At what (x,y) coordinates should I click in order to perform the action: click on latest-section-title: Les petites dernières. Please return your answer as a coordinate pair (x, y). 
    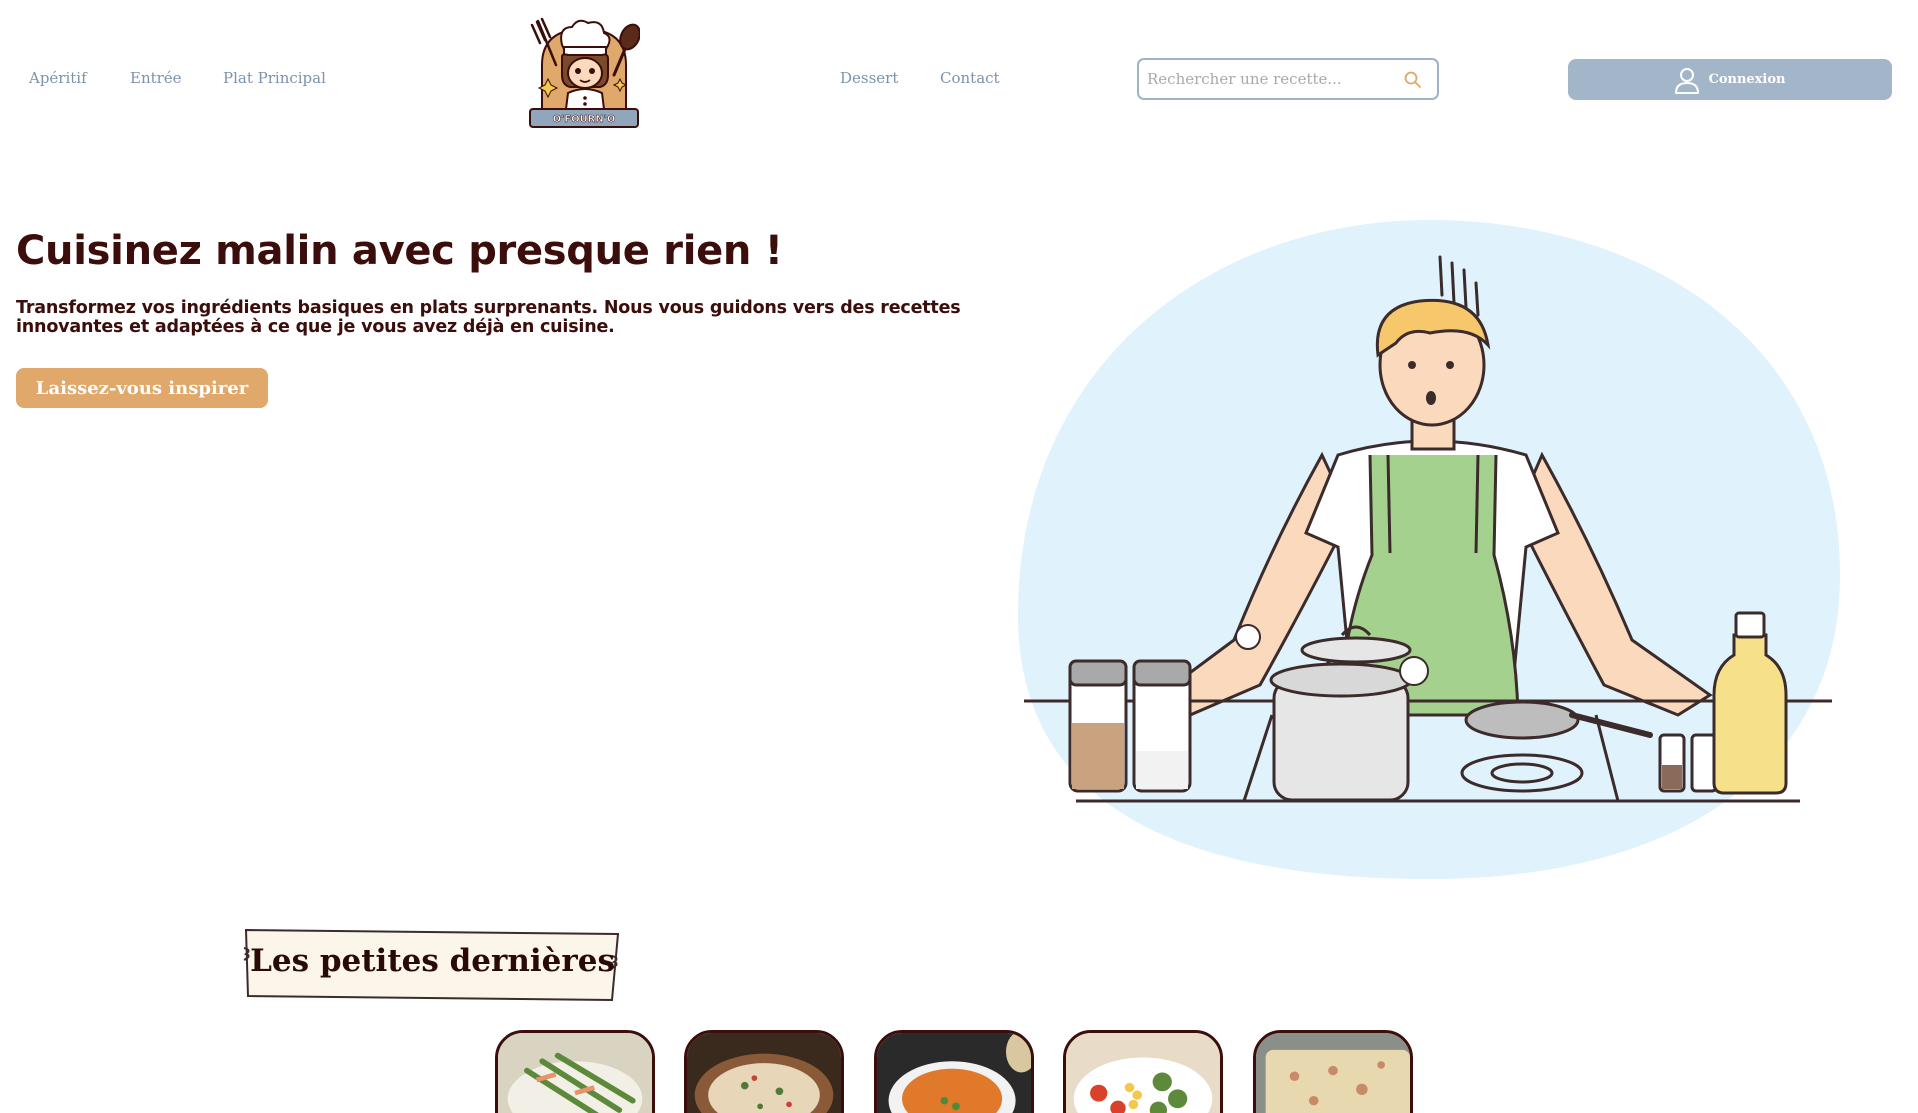
    Looking at the image, I should click on (432, 961).